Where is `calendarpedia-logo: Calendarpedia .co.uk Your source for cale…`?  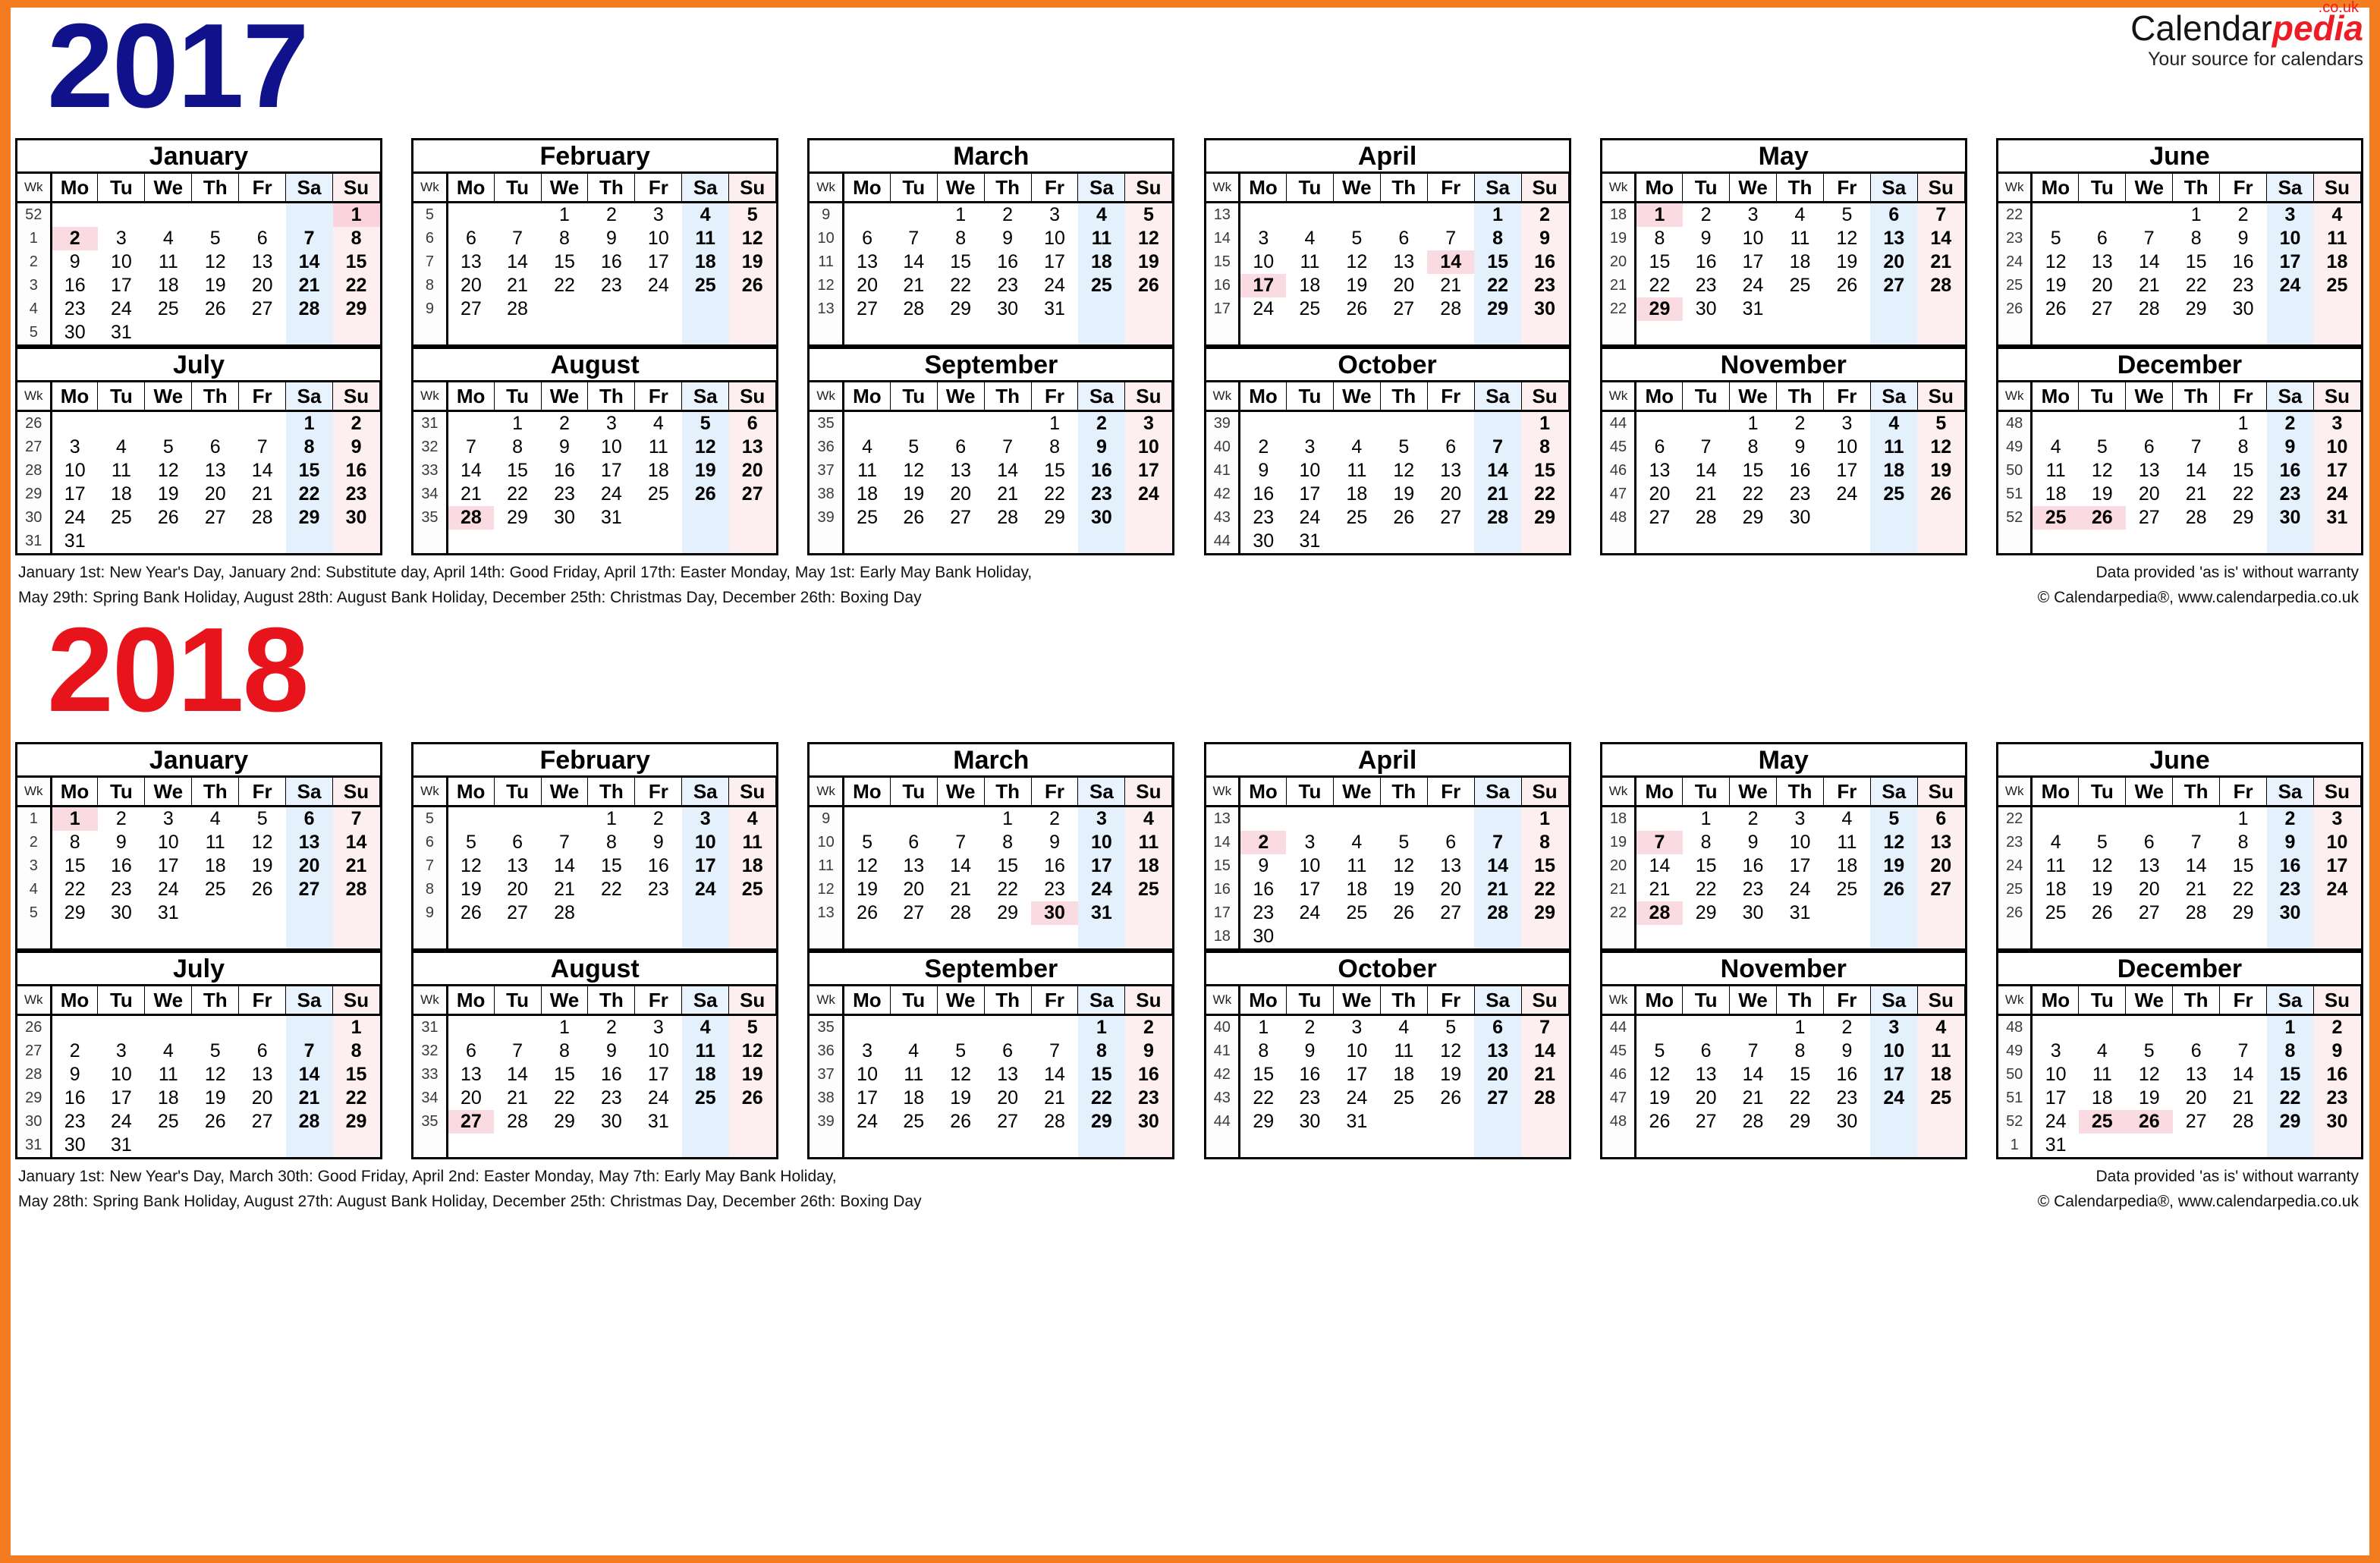
calendarpedia-logo: Calendarpedia .co.uk Your source for cale… is located at coordinates (2246, 34).